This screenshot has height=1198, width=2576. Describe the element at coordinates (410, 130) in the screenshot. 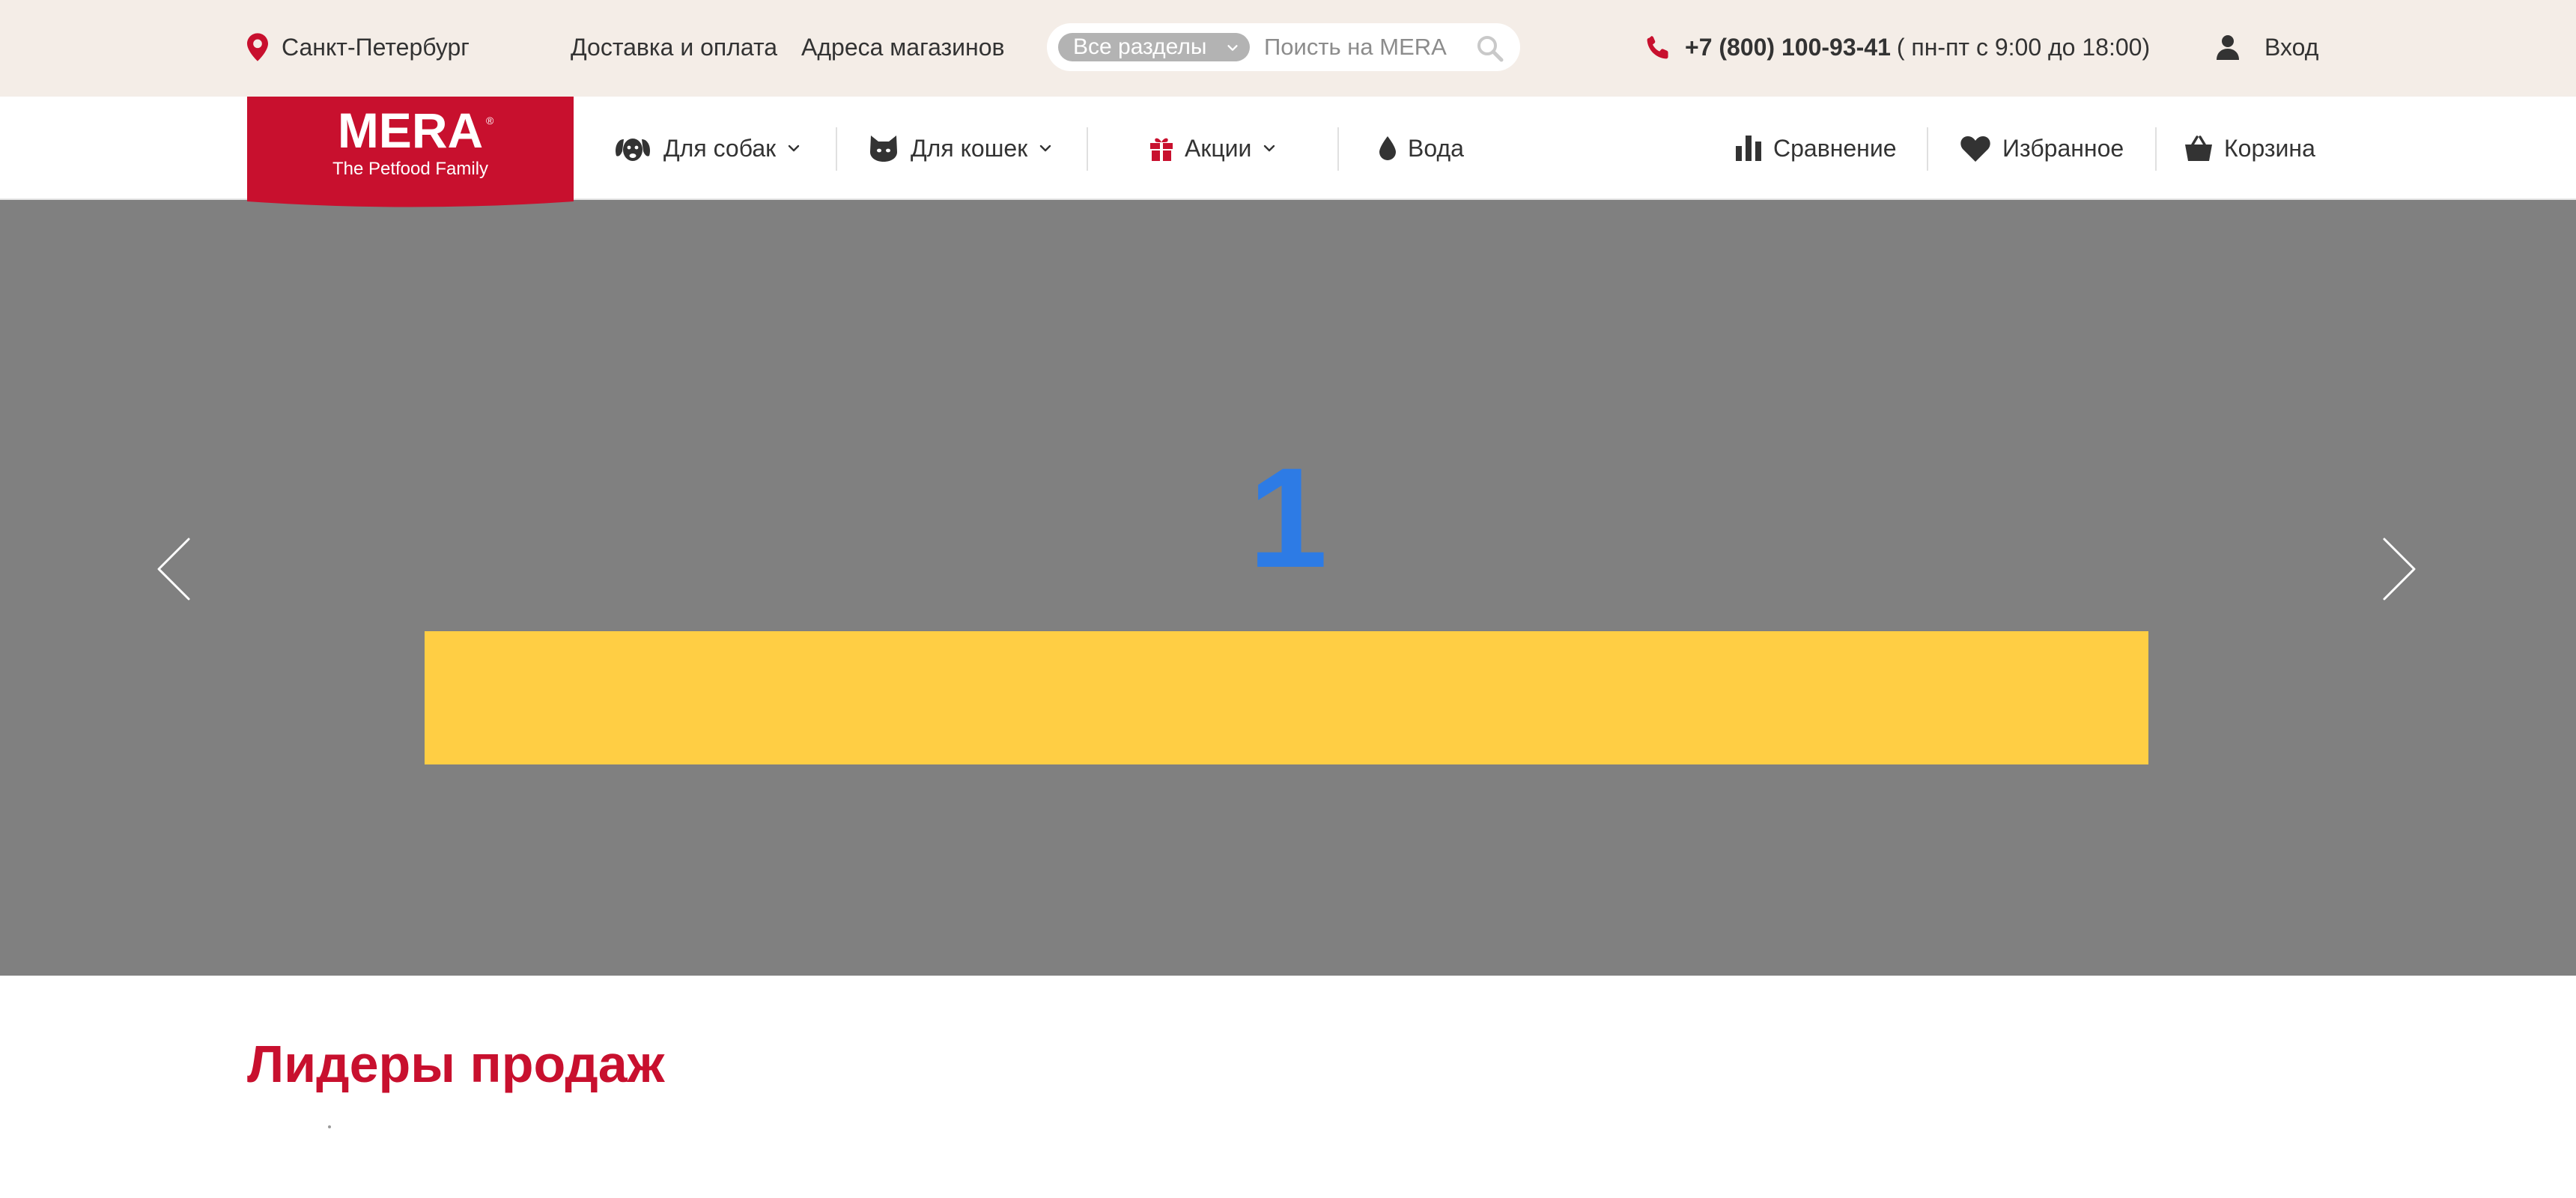

I see `logo-brand-text: MERA` at that location.